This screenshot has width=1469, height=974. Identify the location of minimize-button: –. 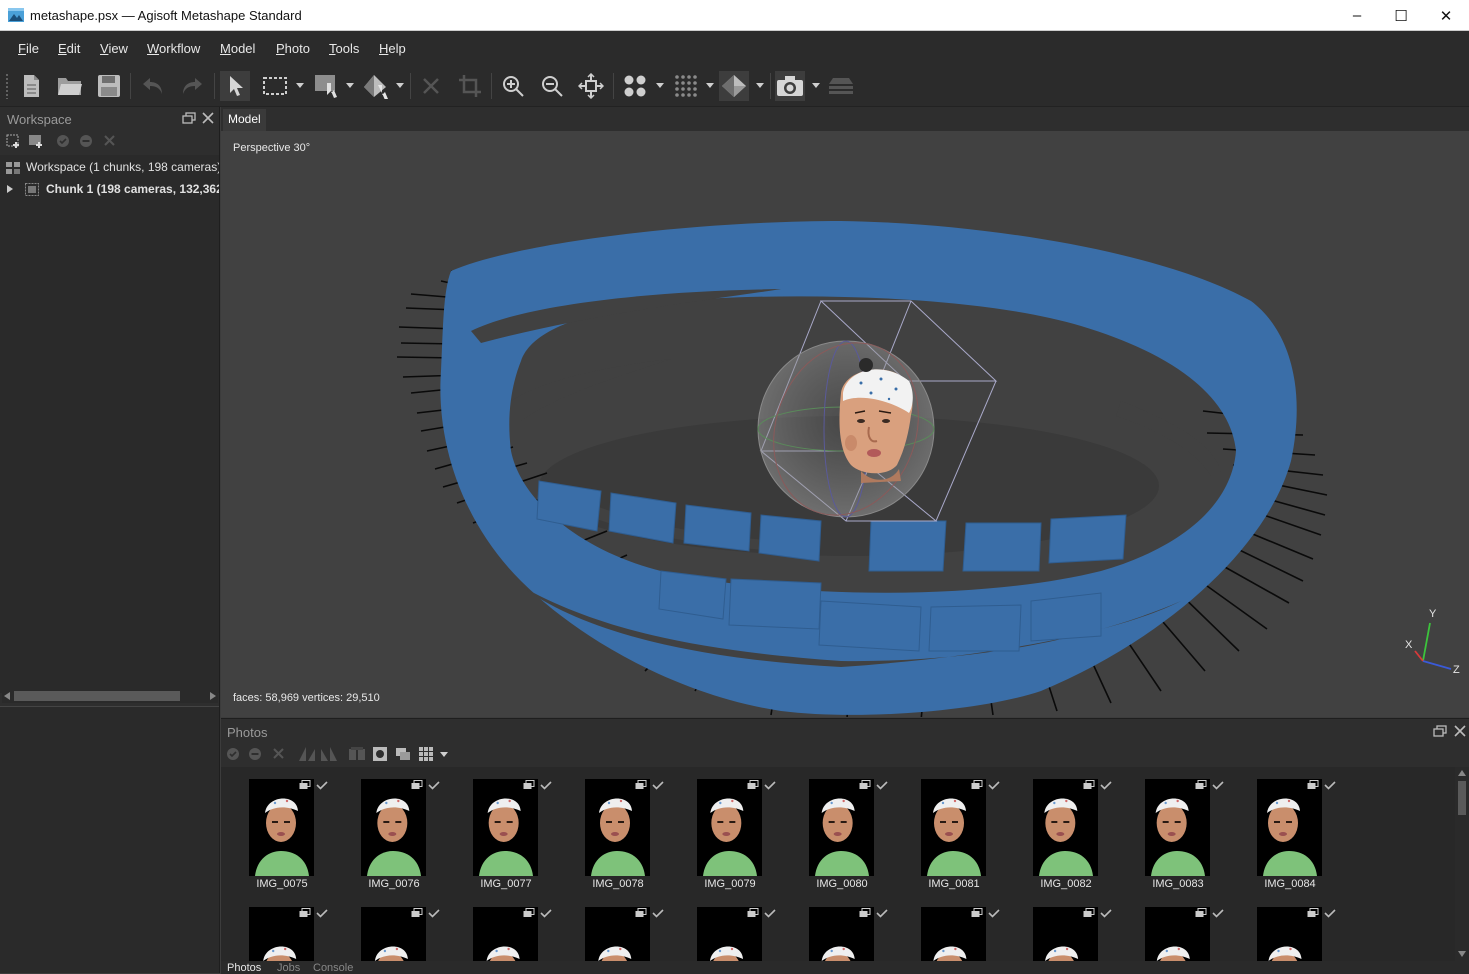
(1357, 15).